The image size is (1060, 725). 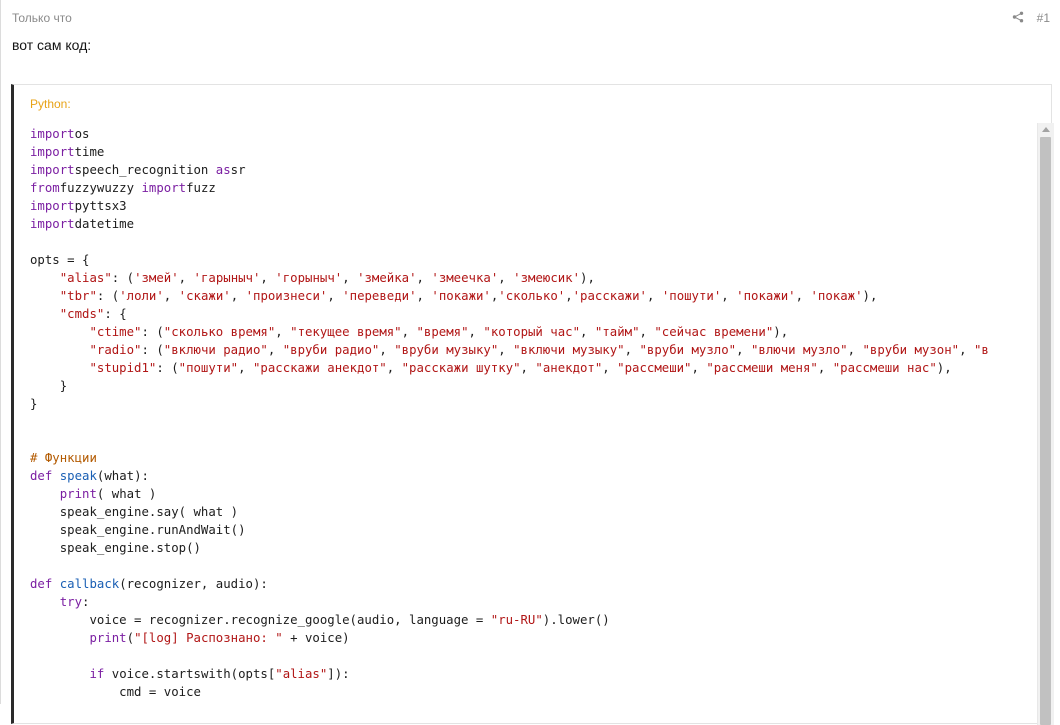 I want to click on code-token: as, so click(x=223, y=170).